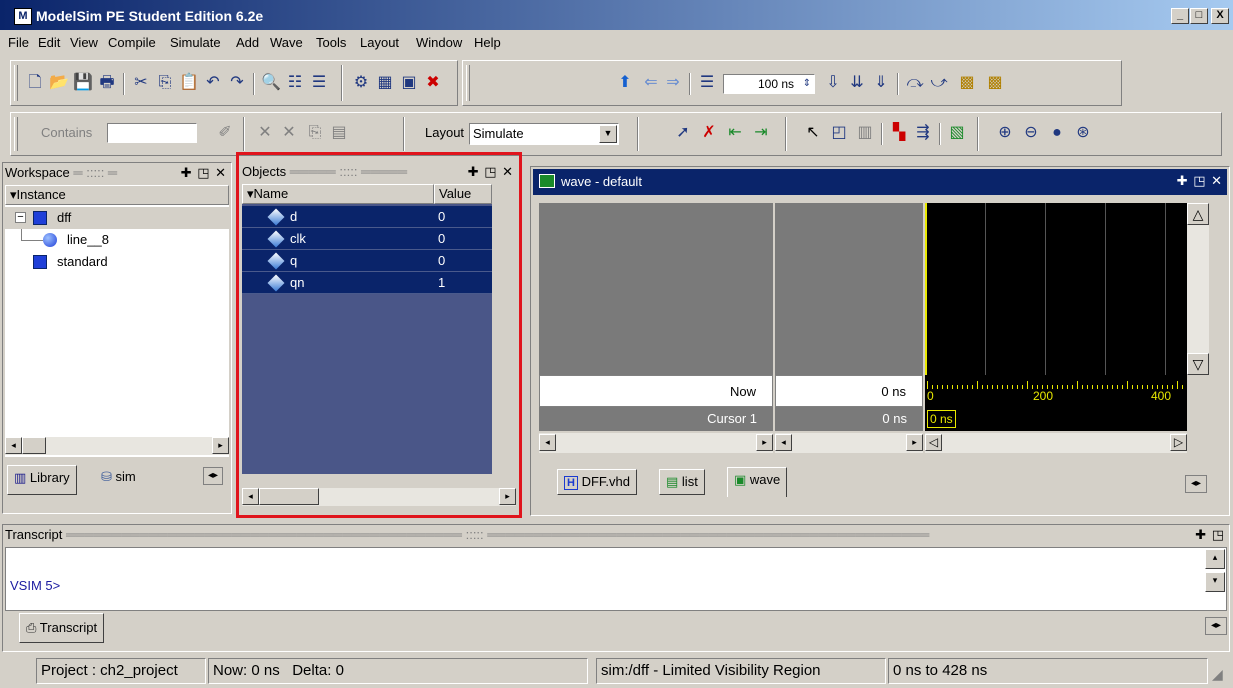 The image size is (1233, 688). Describe the element at coordinates (34, 445) in the screenshot. I see `scroll-thumb` at that location.